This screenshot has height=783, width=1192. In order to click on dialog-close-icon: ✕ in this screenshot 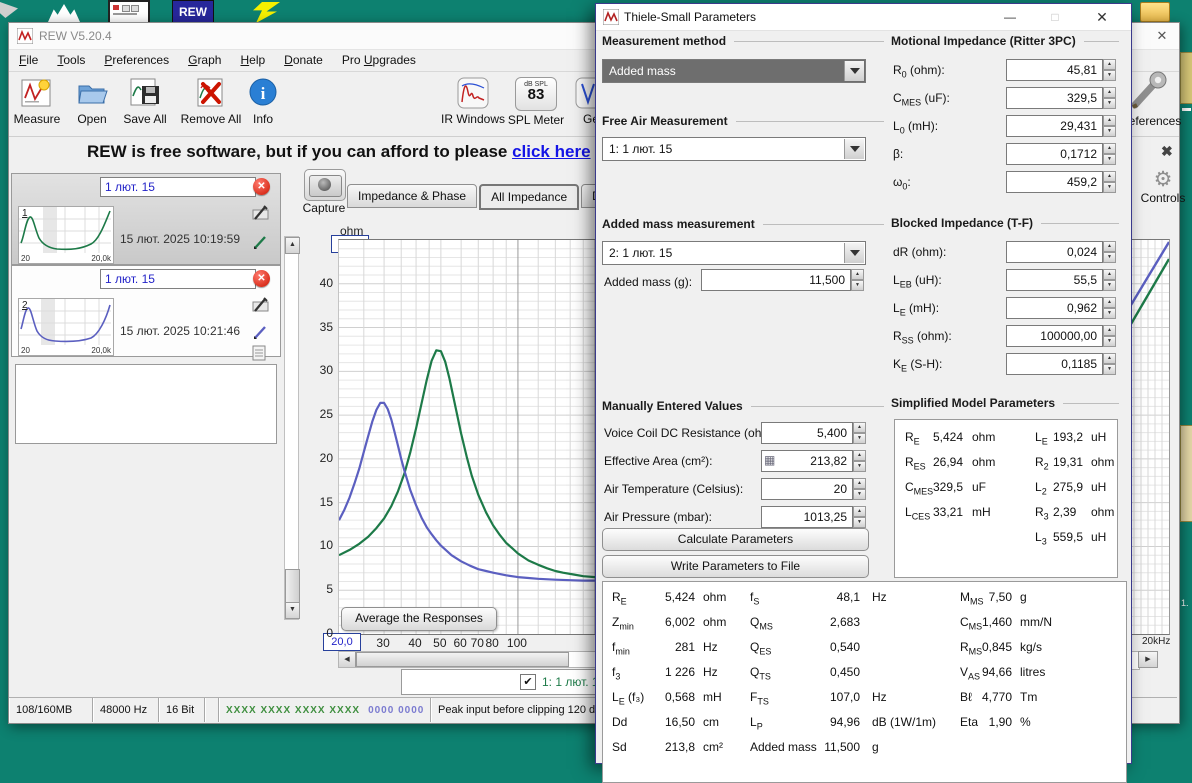, I will do `click(1102, 17)`.